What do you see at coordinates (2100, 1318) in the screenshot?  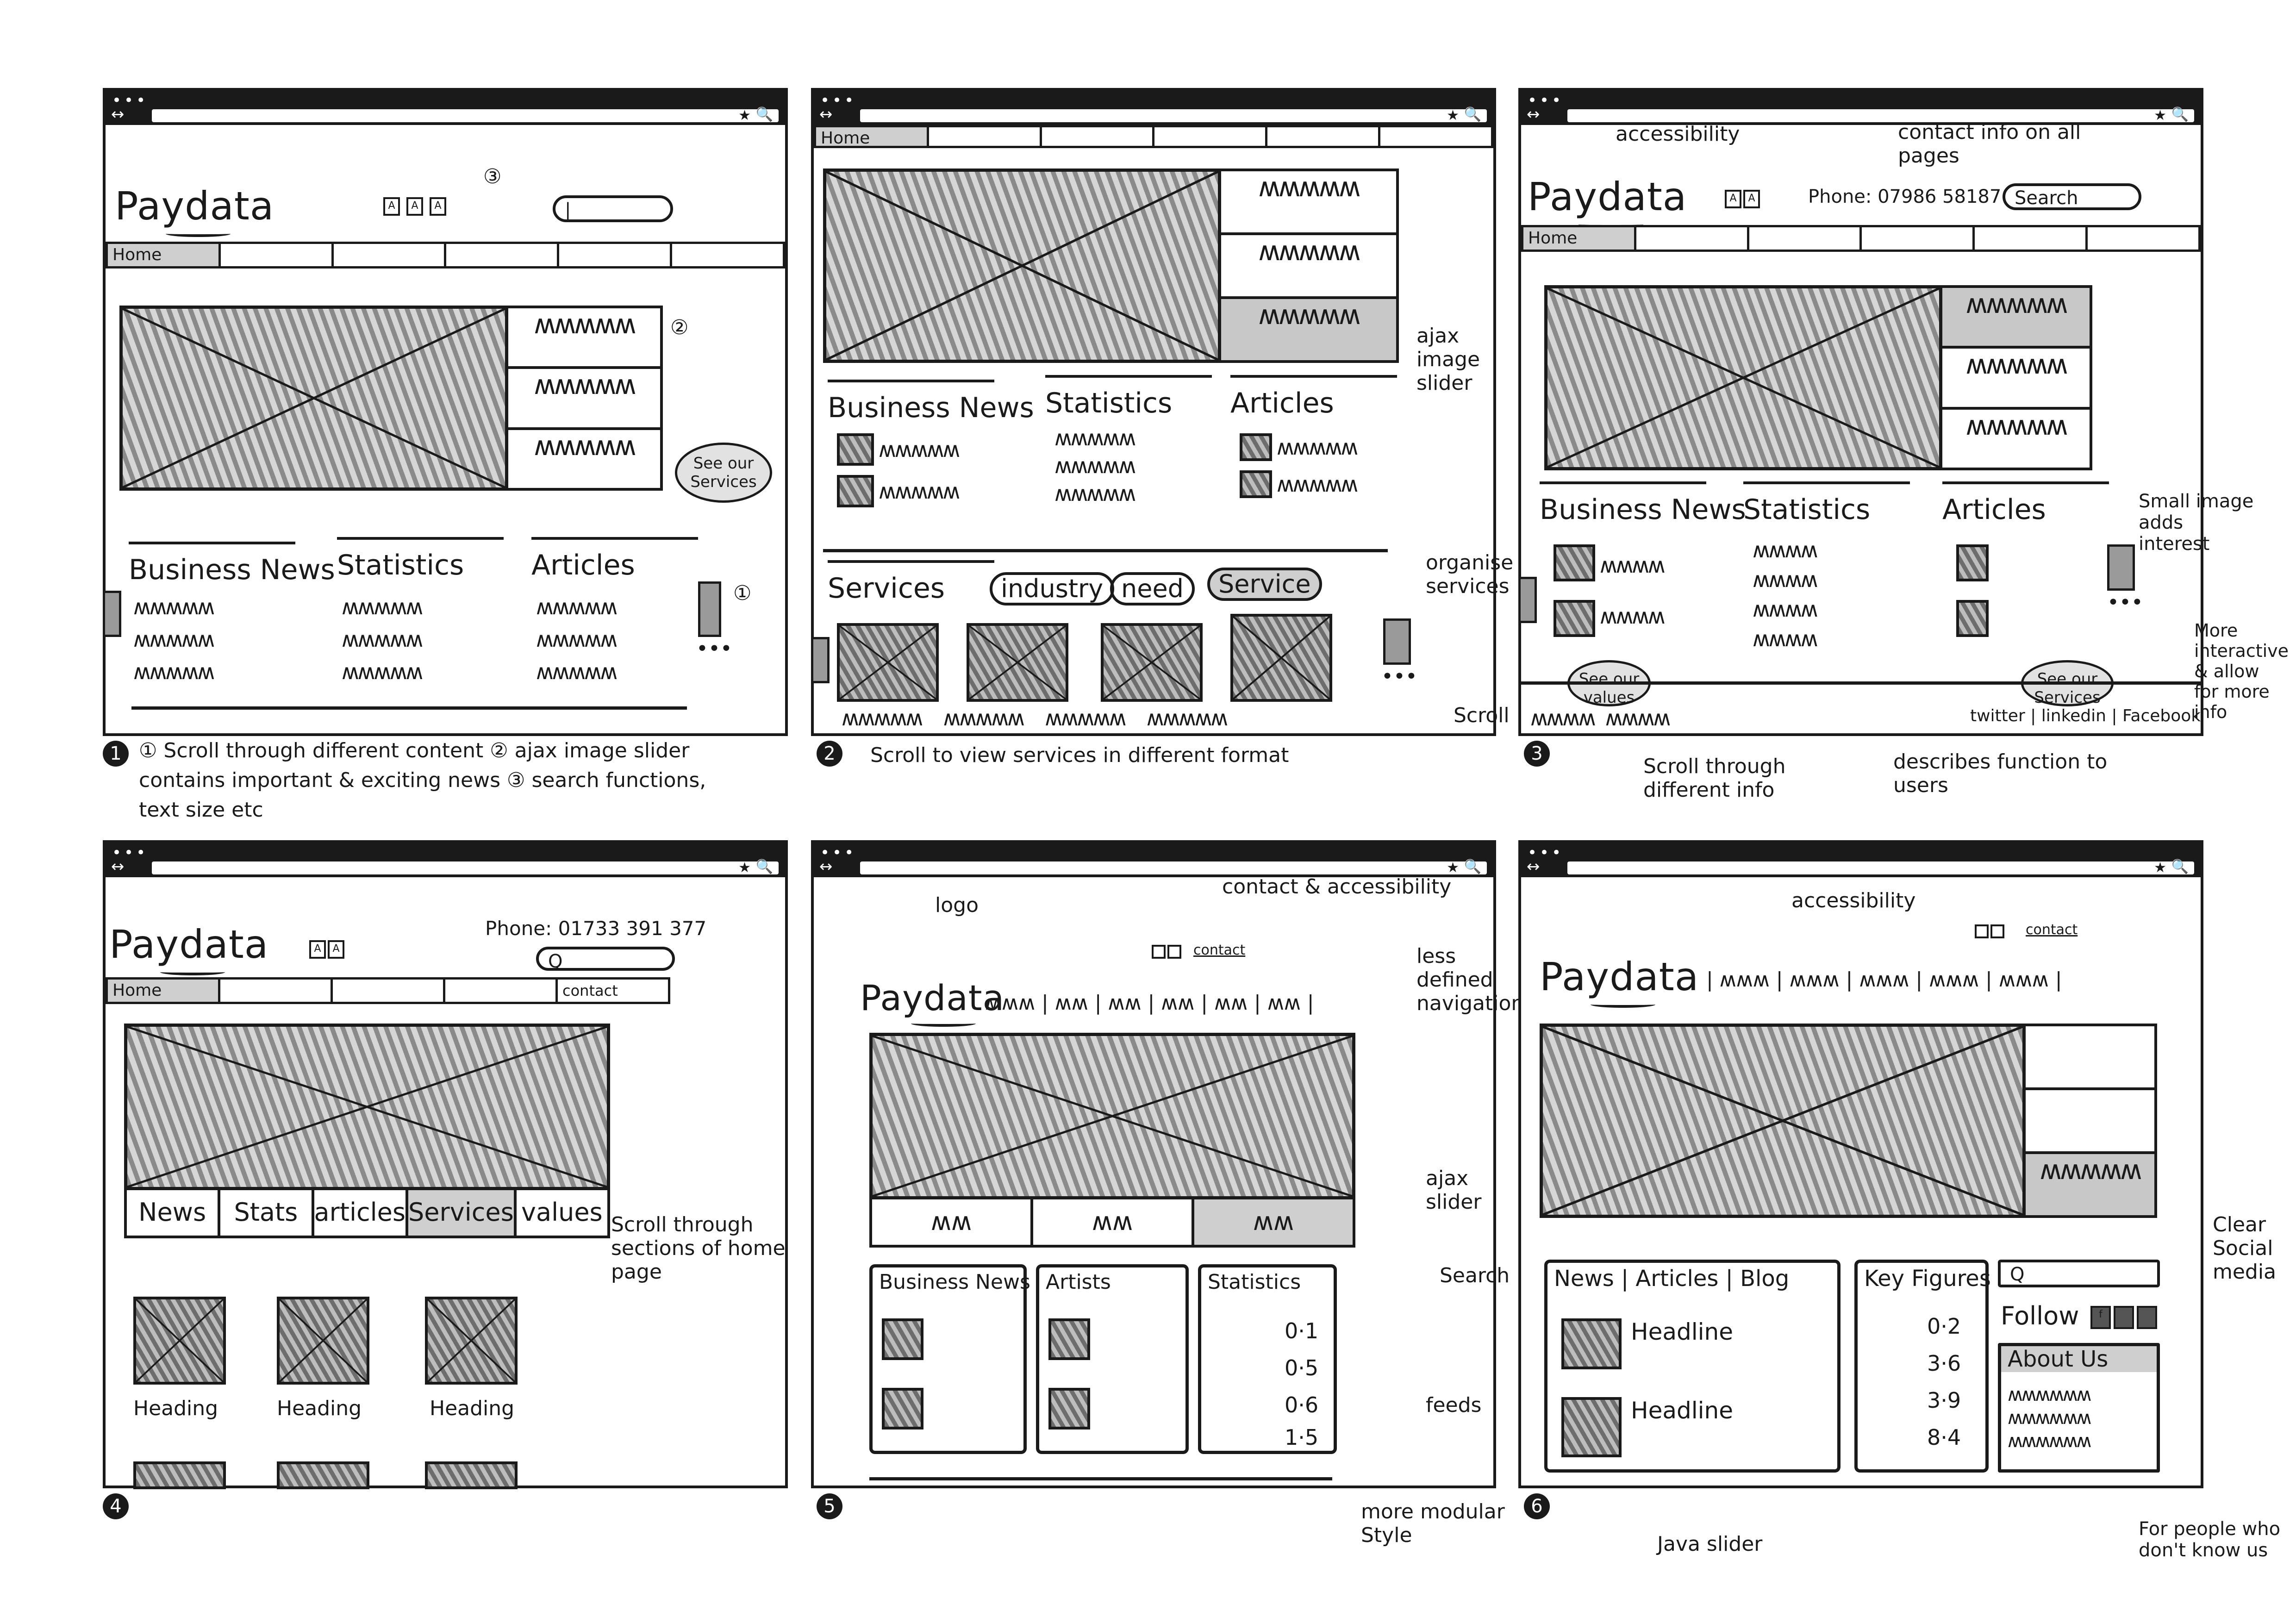 I see `facebook-icon: f` at bounding box center [2100, 1318].